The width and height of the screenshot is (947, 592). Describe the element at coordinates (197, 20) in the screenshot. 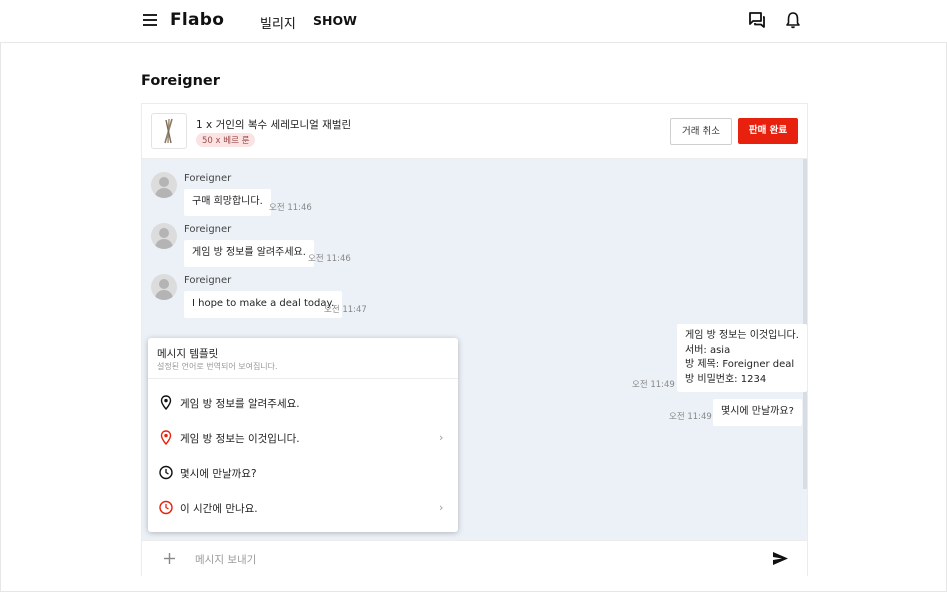

I see `logo: Flabo` at that location.